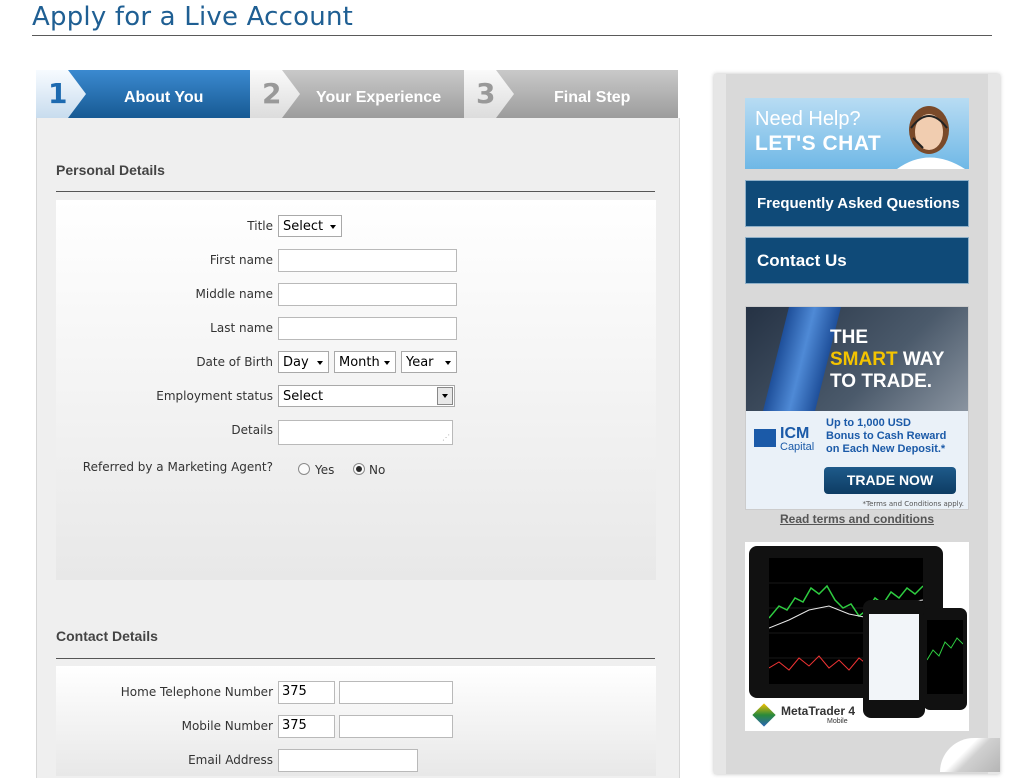 The width and height of the screenshot is (1024, 778). I want to click on referred-no-label: No, so click(377, 470).